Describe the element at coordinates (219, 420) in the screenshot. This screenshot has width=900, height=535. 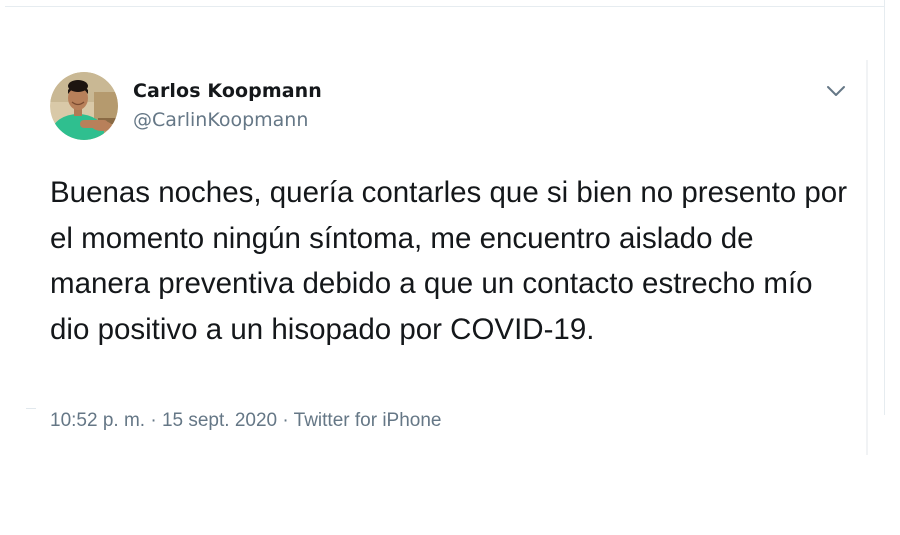
I see `tweet-date: 15 sept. 2020` at that location.